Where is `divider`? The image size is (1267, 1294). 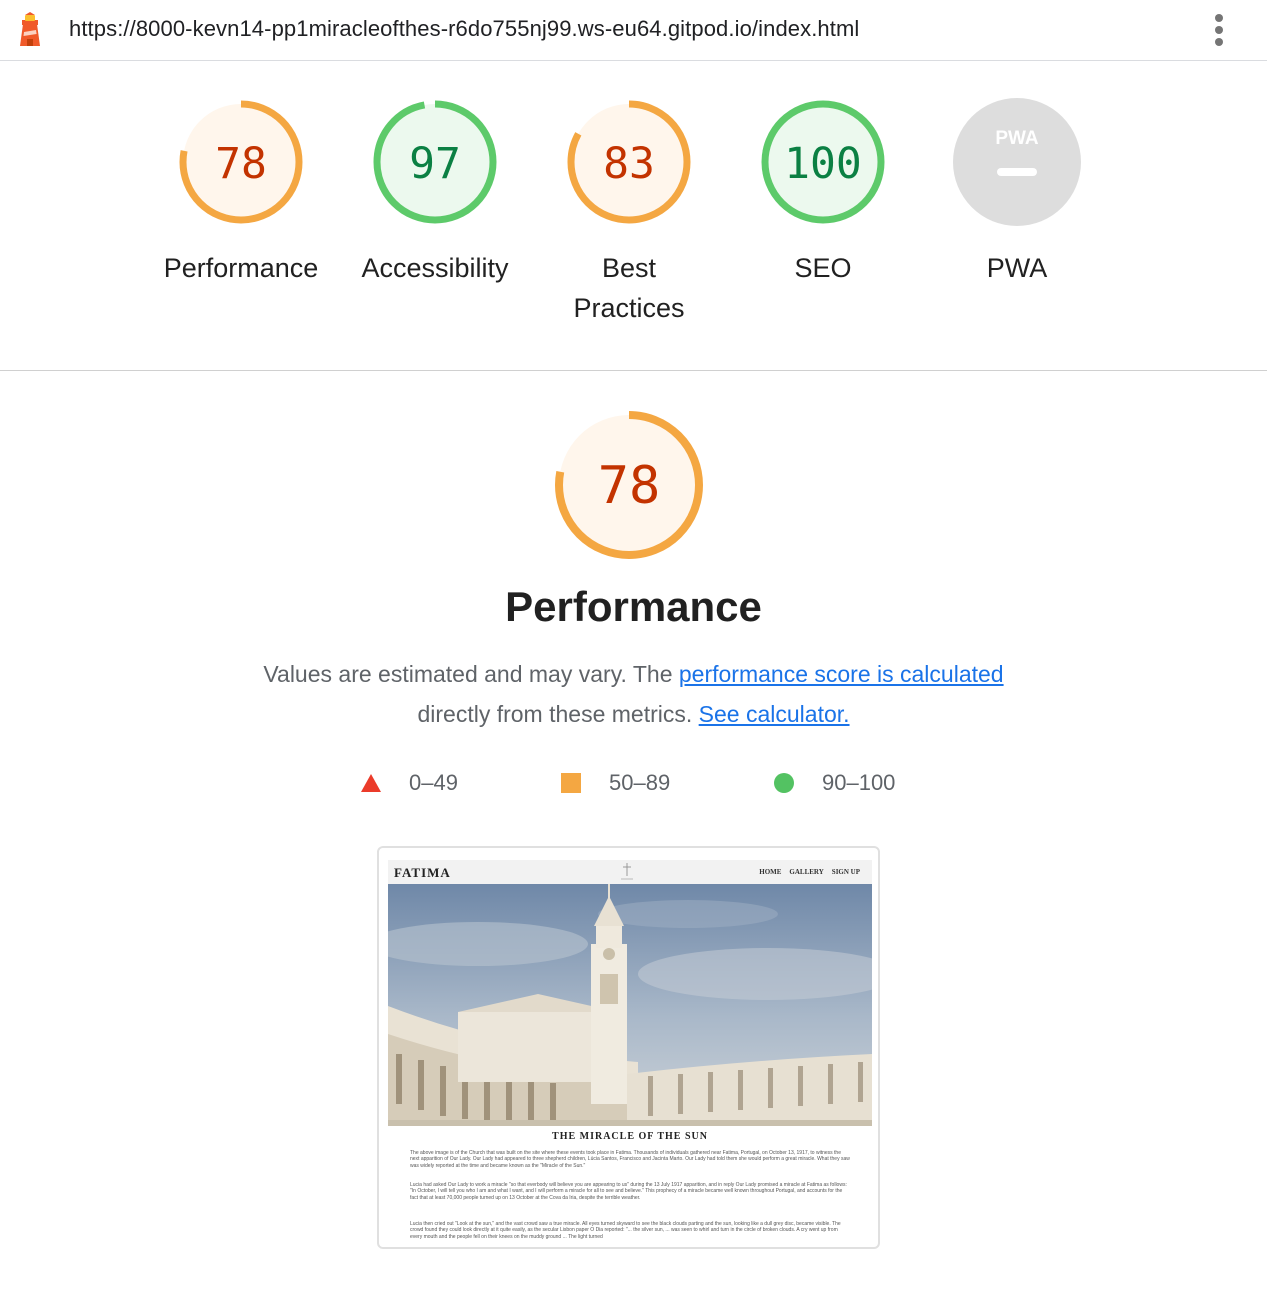
divider is located at coordinates (633, 370).